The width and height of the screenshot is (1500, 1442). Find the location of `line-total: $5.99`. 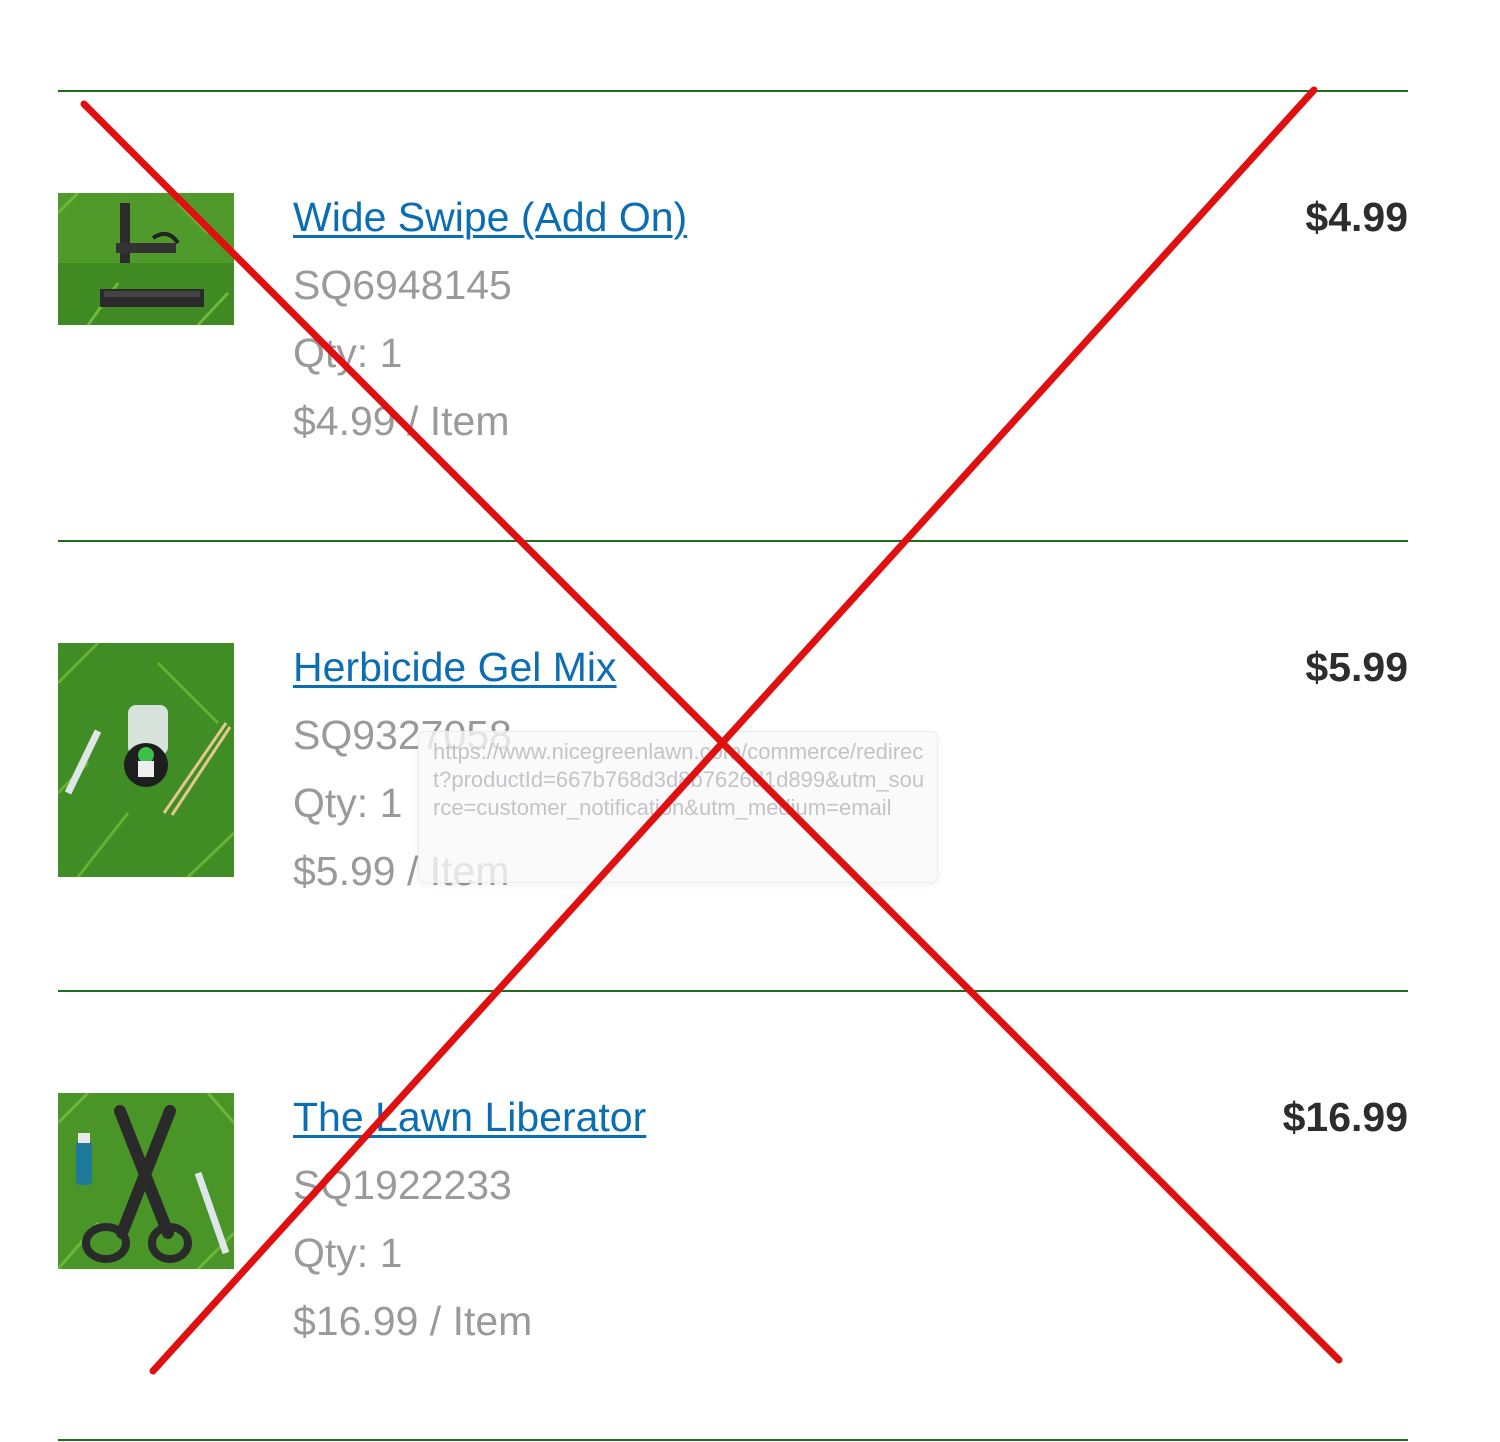

line-total: $5.99 is located at coordinates (1356, 667).